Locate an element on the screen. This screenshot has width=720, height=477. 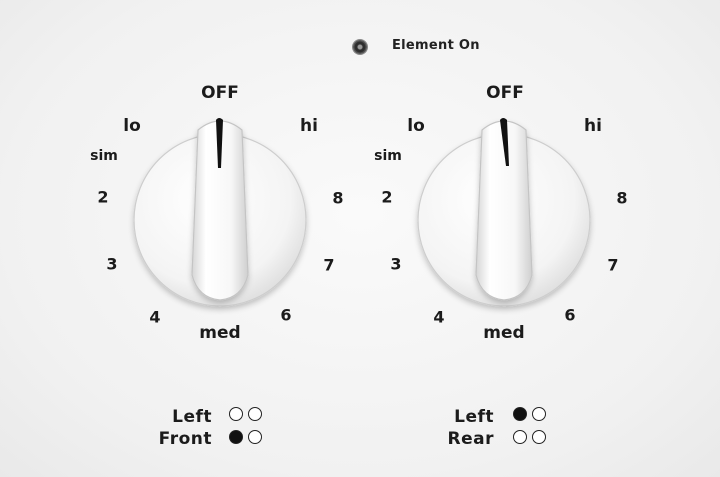
burner-position-diagram-left-rear is located at coordinates (533, 427).